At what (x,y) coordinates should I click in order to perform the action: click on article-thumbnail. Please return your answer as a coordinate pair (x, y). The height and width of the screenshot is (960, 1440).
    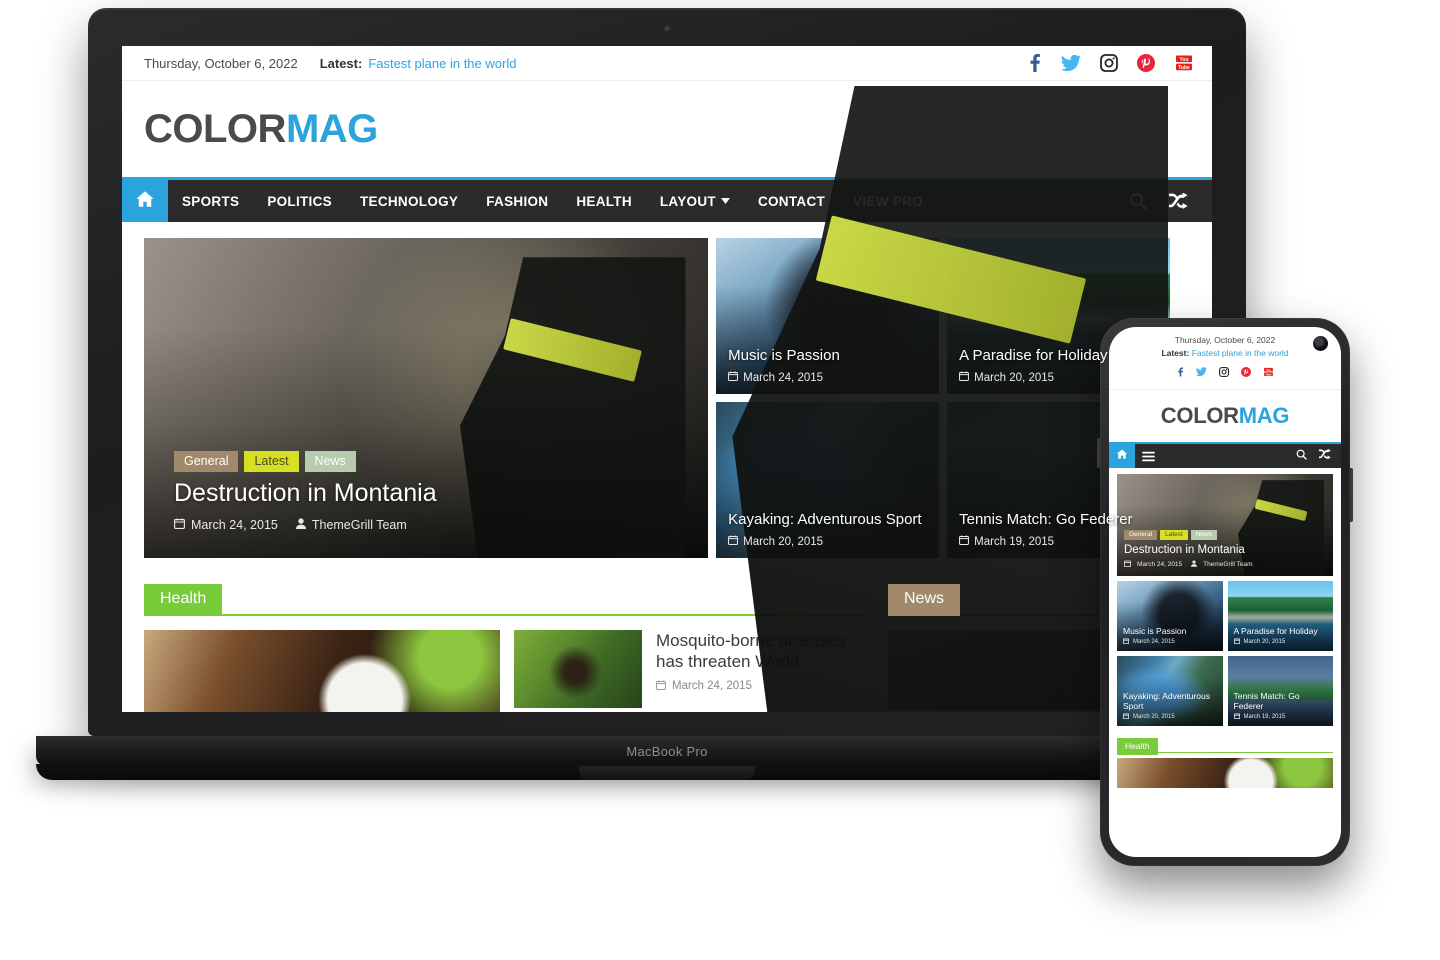
    Looking at the image, I should click on (578, 669).